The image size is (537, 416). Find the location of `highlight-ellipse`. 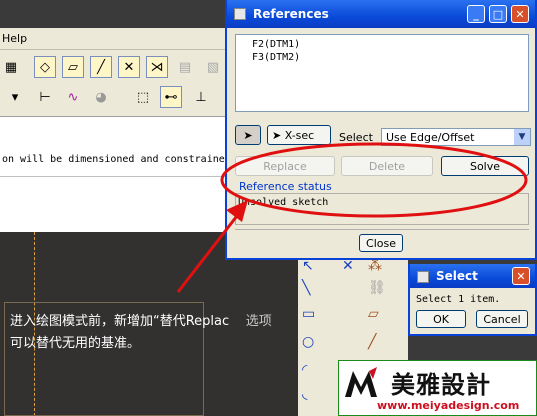

highlight-ellipse is located at coordinates (374, 180).